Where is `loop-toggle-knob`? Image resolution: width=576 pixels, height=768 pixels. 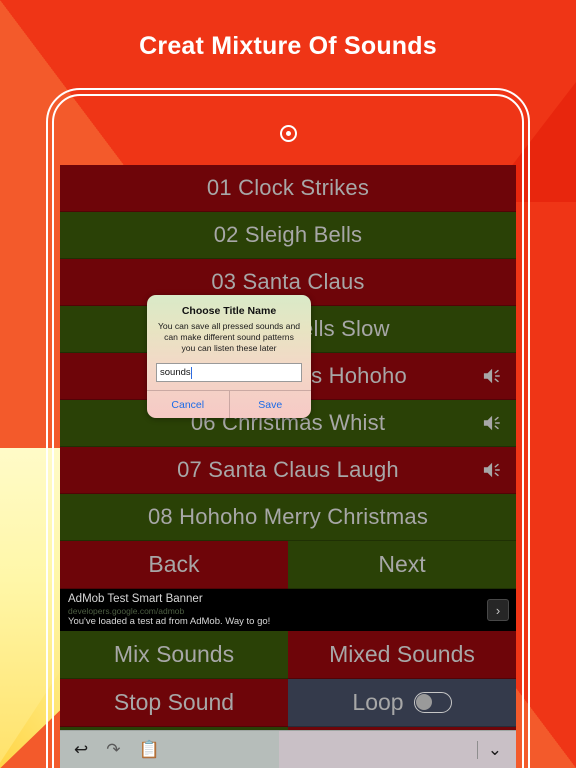
loop-toggle-knob is located at coordinates (423, 702).